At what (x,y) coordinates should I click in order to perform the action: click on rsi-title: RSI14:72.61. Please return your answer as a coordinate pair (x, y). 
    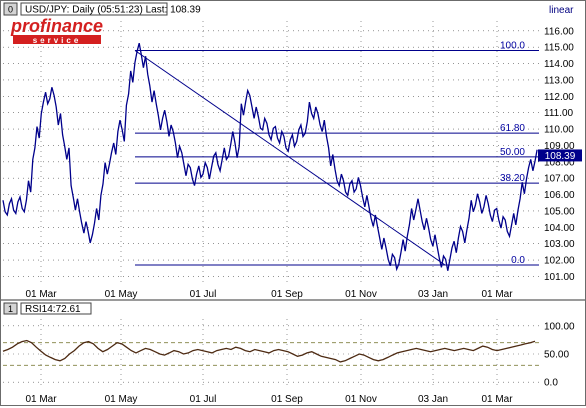
    Looking at the image, I should click on (53, 309).